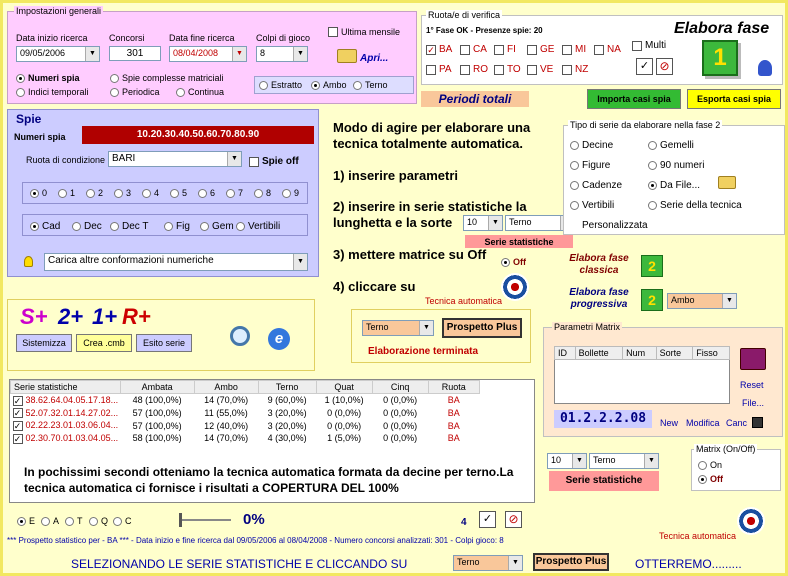  Describe the element at coordinates (44, 343) in the screenshot. I see `sistemizza-button: Sistemizza` at that location.